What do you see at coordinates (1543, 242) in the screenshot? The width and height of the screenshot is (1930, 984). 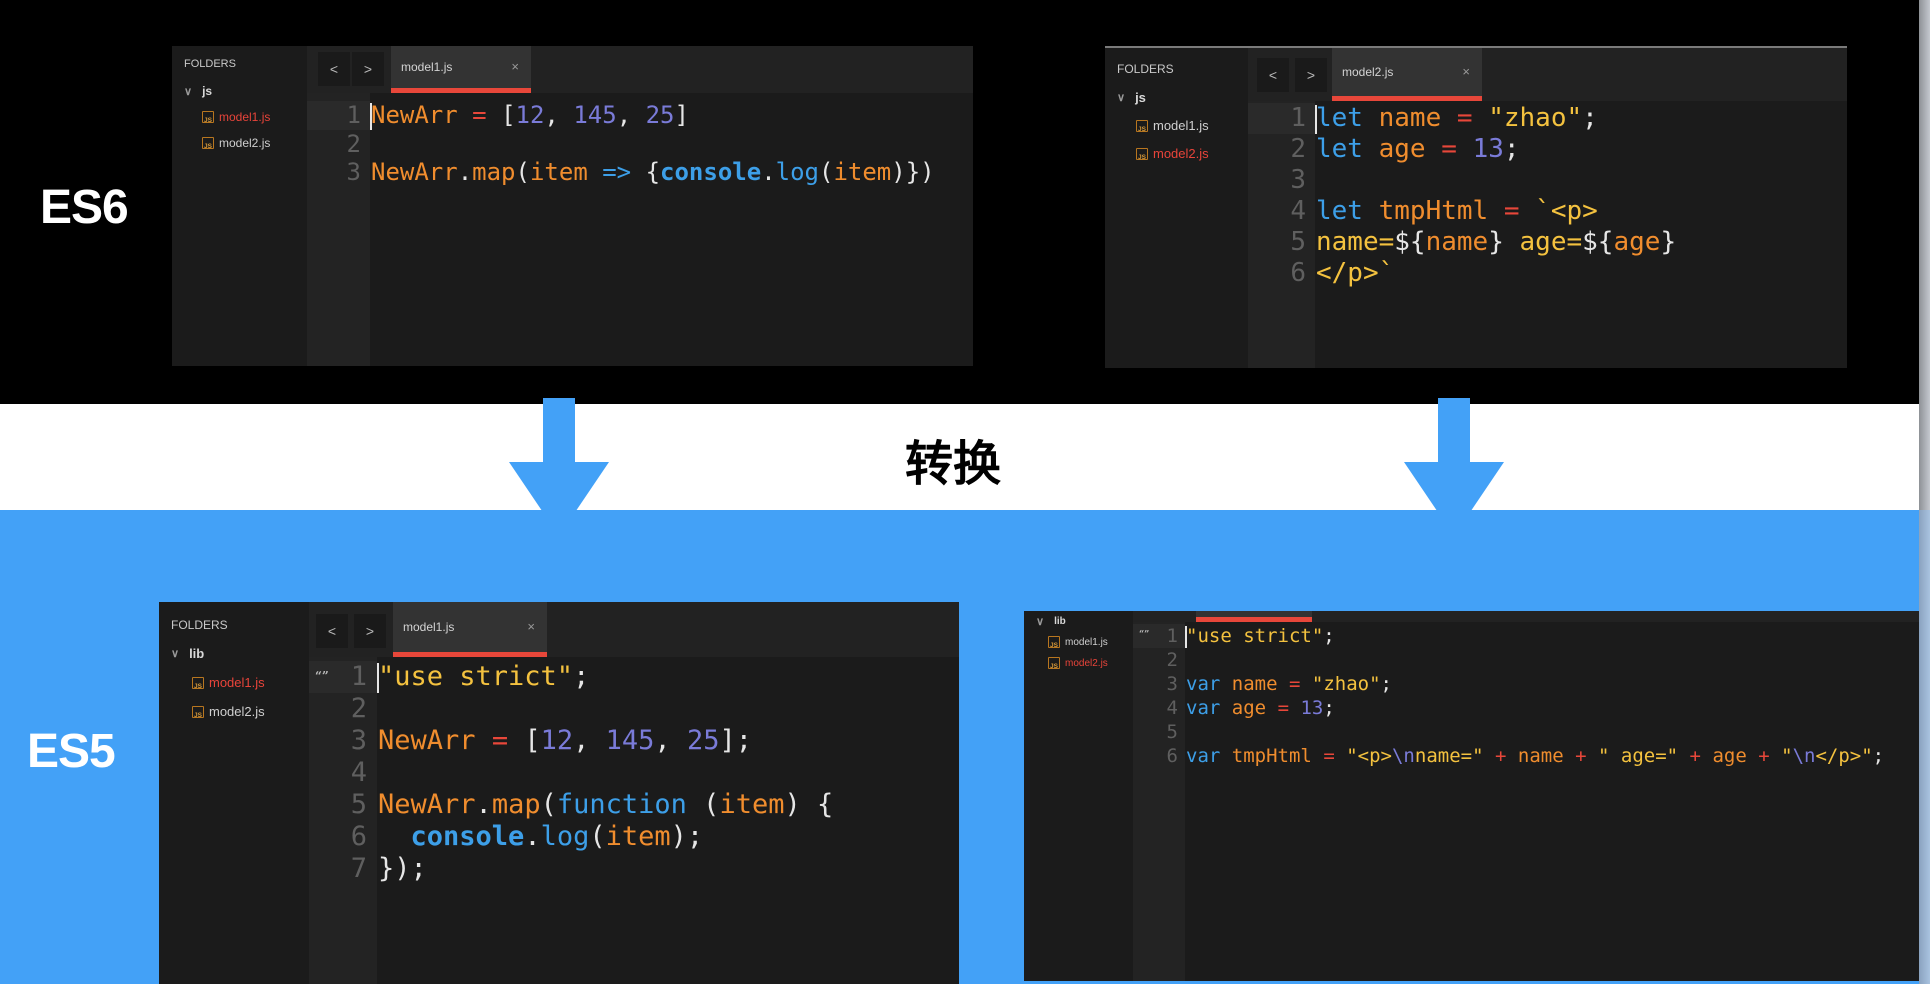 I see `code-token: age=` at bounding box center [1543, 242].